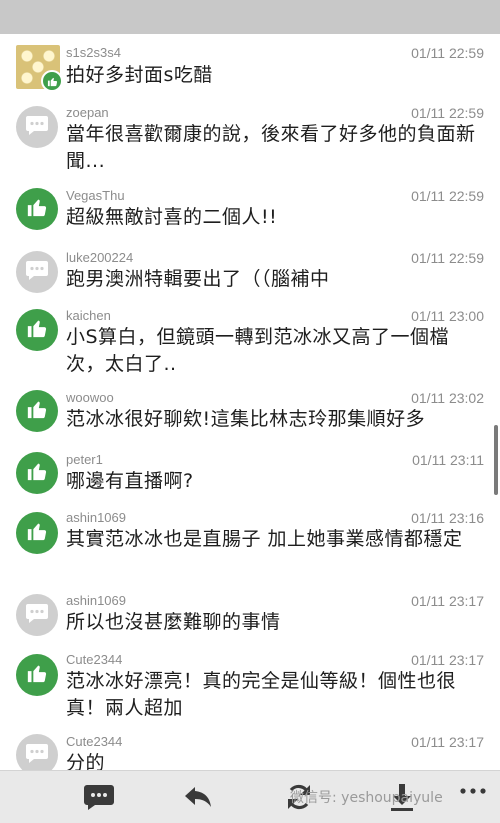  I want to click on username: zoepan, so click(87, 112).